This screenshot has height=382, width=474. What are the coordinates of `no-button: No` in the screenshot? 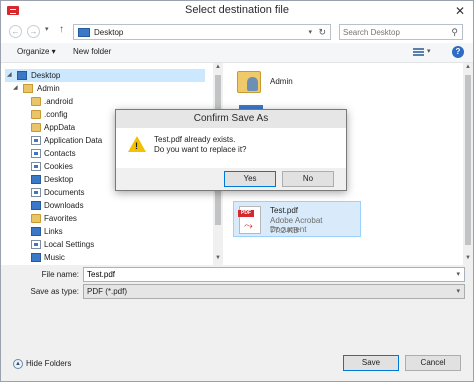 It's located at (308, 179).